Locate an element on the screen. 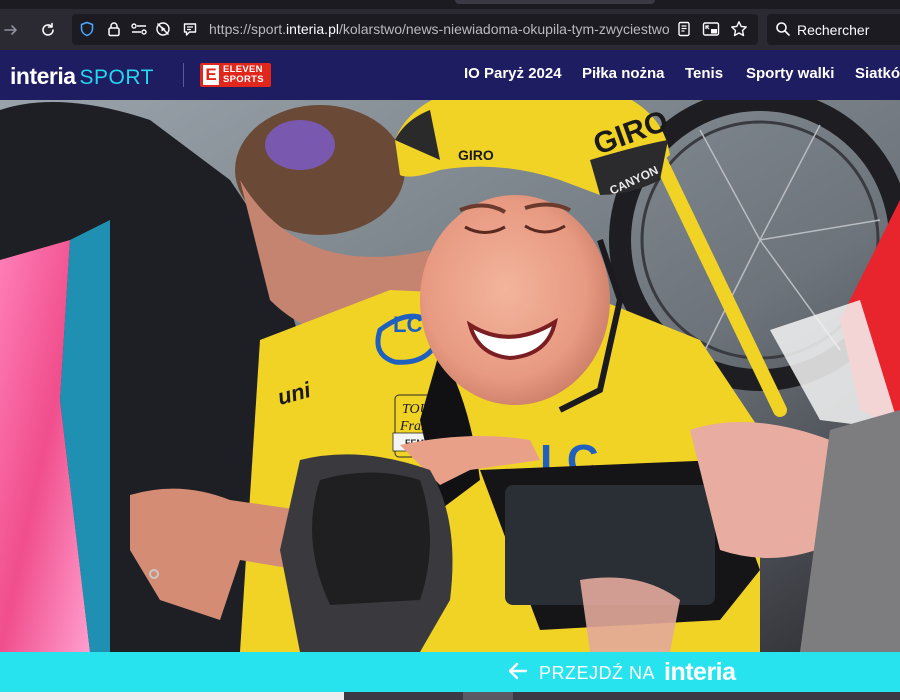 This screenshot has height=700, width=900. picture-in-picture-icon is located at coordinates (711, 29).